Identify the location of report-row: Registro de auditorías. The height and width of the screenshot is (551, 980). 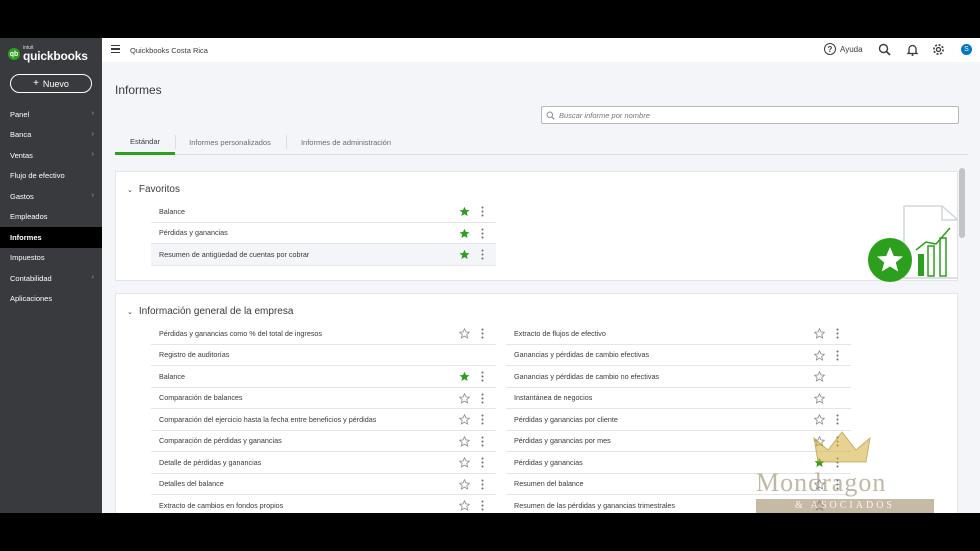
(323, 355).